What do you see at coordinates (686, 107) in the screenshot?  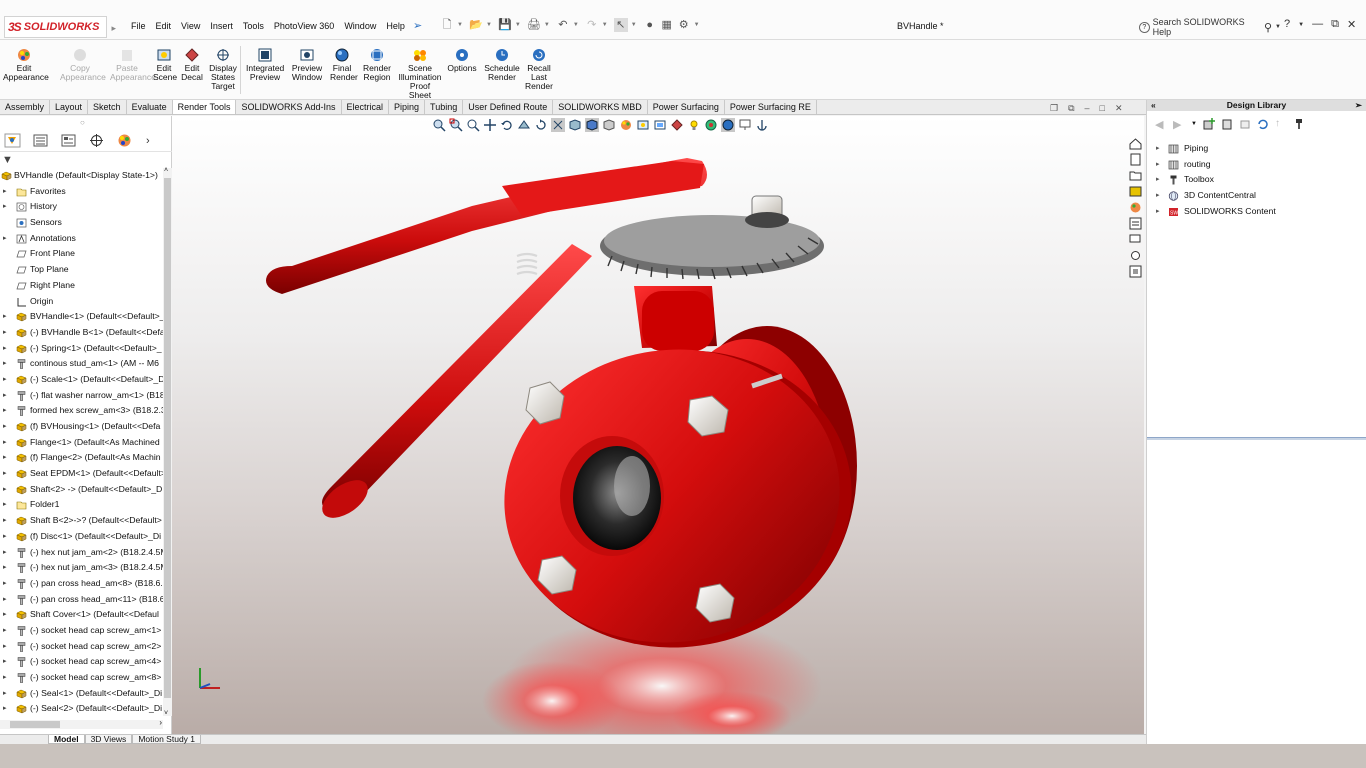 I see `tab-11: Power Surfacing` at bounding box center [686, 107].